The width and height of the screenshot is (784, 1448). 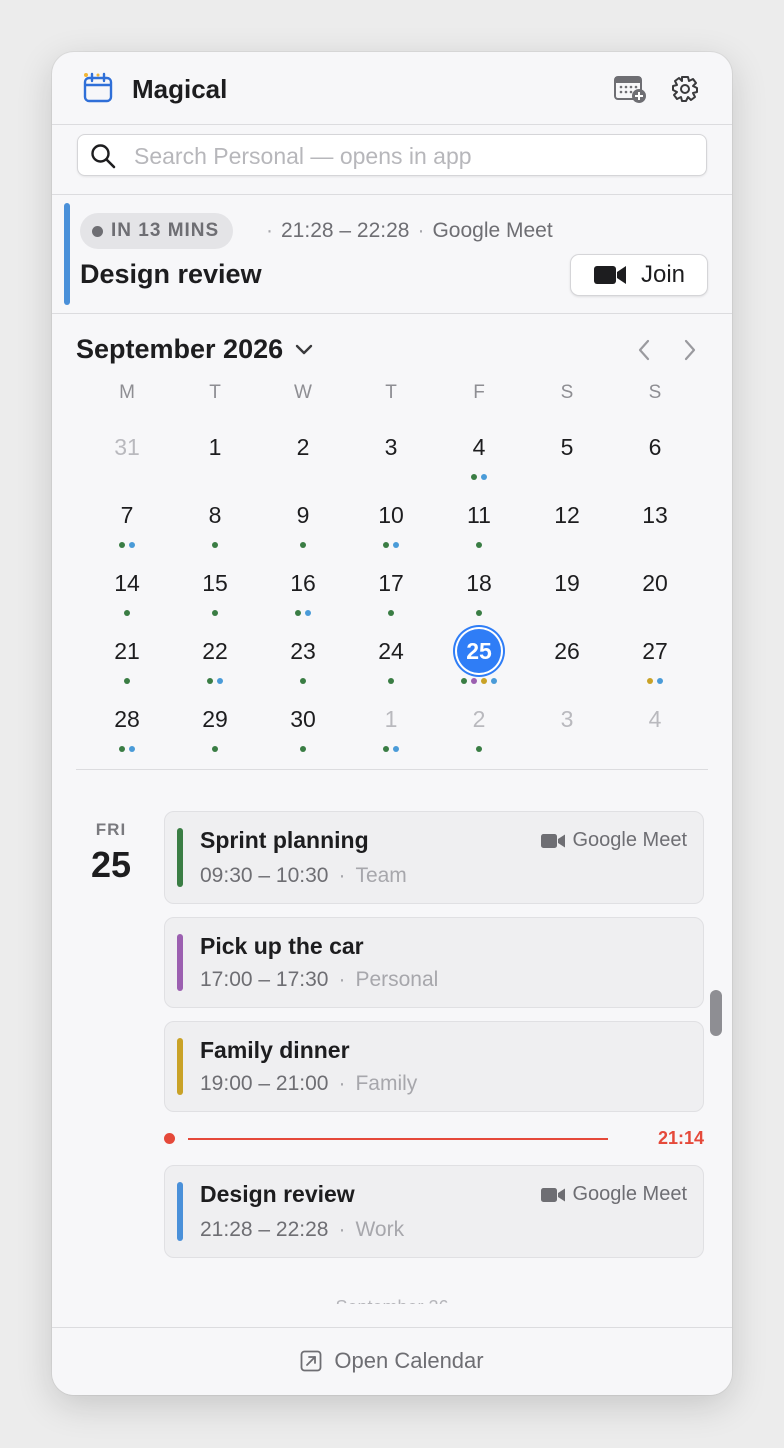 I want to click on calendar-day: 14, so click(x=127, y=582).